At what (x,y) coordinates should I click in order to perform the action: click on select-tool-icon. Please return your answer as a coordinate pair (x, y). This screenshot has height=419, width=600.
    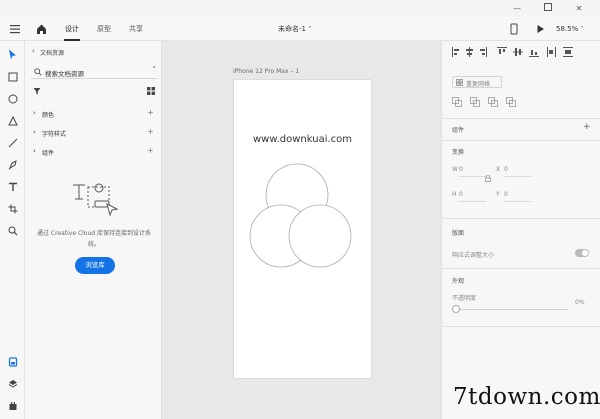
    Looking at the image, I should click on (12, 54).